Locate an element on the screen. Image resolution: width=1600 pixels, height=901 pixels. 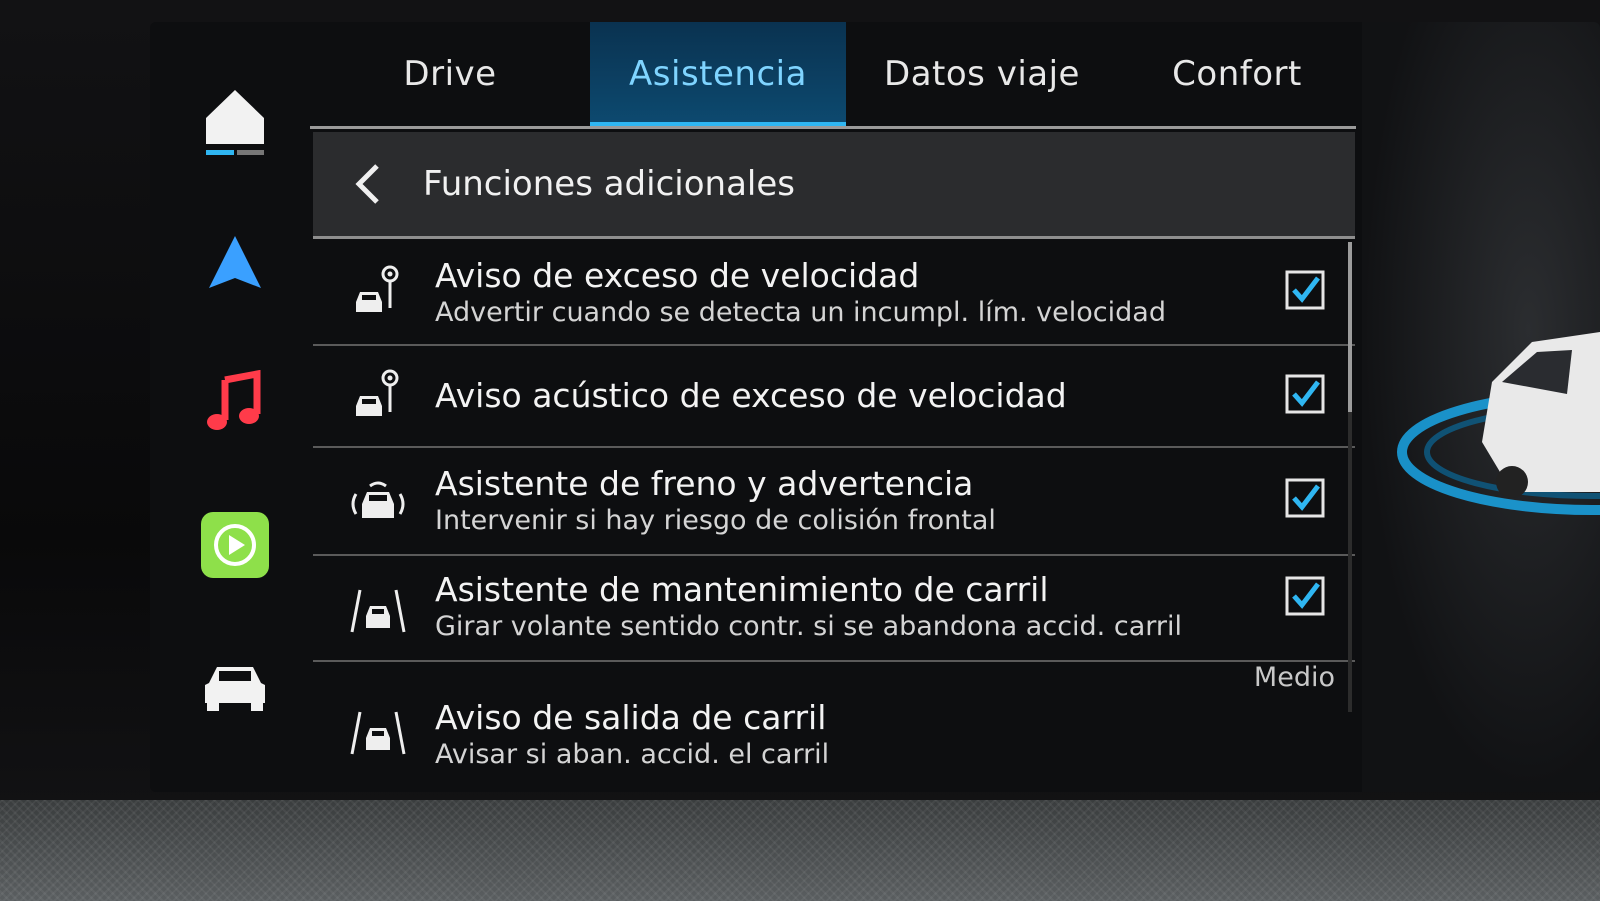
navigation-icon is located at coordinates (235, 262).